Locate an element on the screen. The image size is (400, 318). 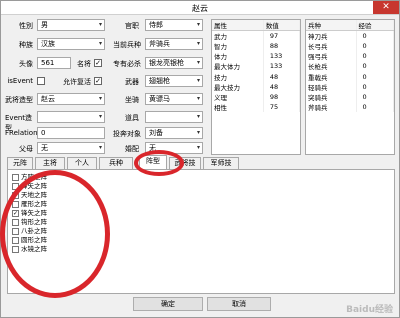
exclusive-select: 银龙亮银枪 ▾ is located at coordinates (174, 63).